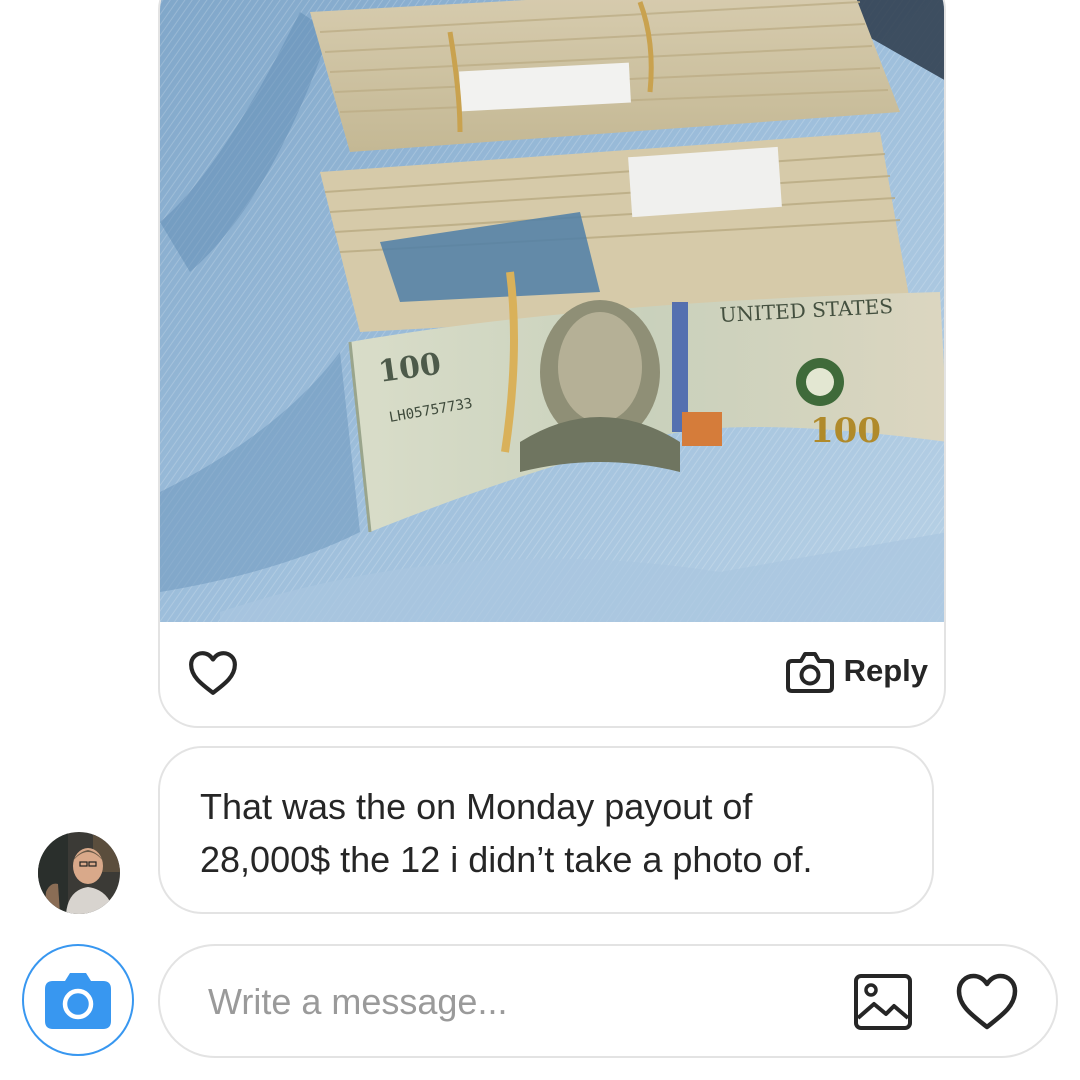  I want to click on image-gallery-icon, so click(883, 1002).